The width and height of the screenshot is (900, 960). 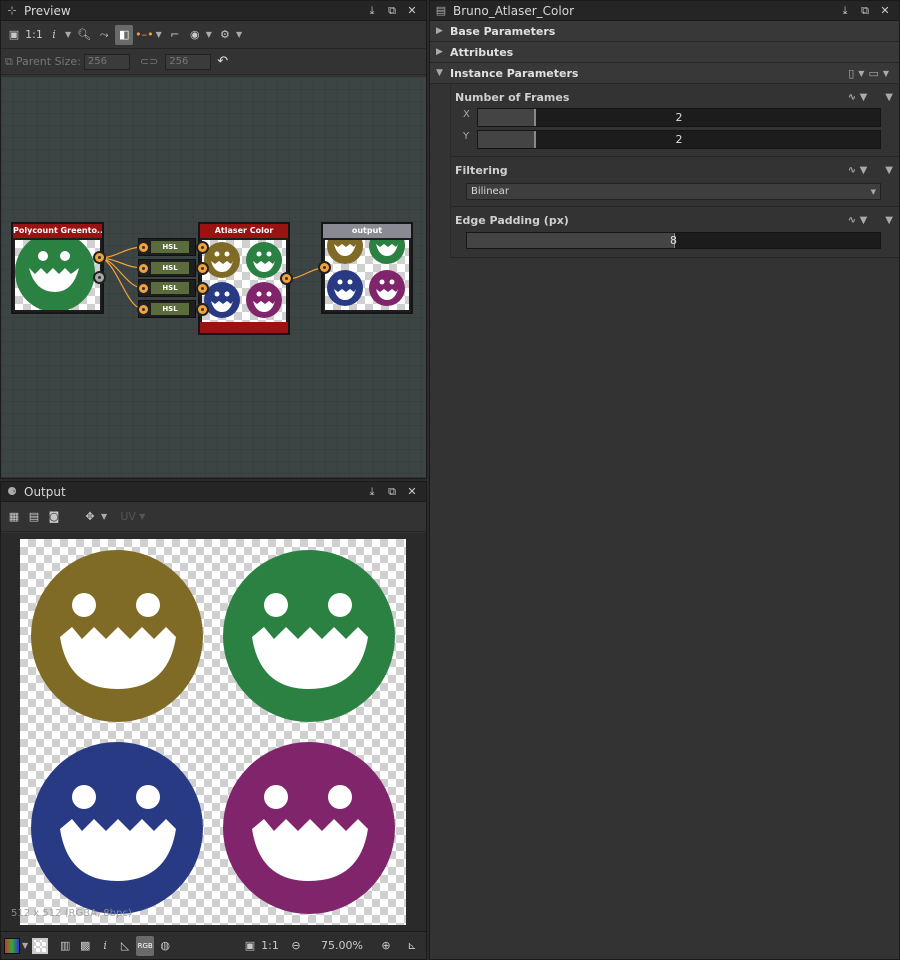 What do you see at coordinates (99, 277) in the screenshot?
I see `input-node-secondary-pin` at bounding box center [99, 277].